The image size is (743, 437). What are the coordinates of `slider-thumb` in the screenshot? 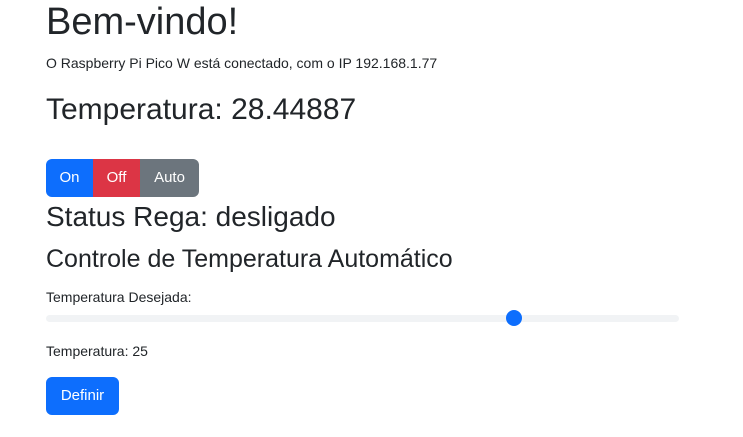 It's located at (514, 318).